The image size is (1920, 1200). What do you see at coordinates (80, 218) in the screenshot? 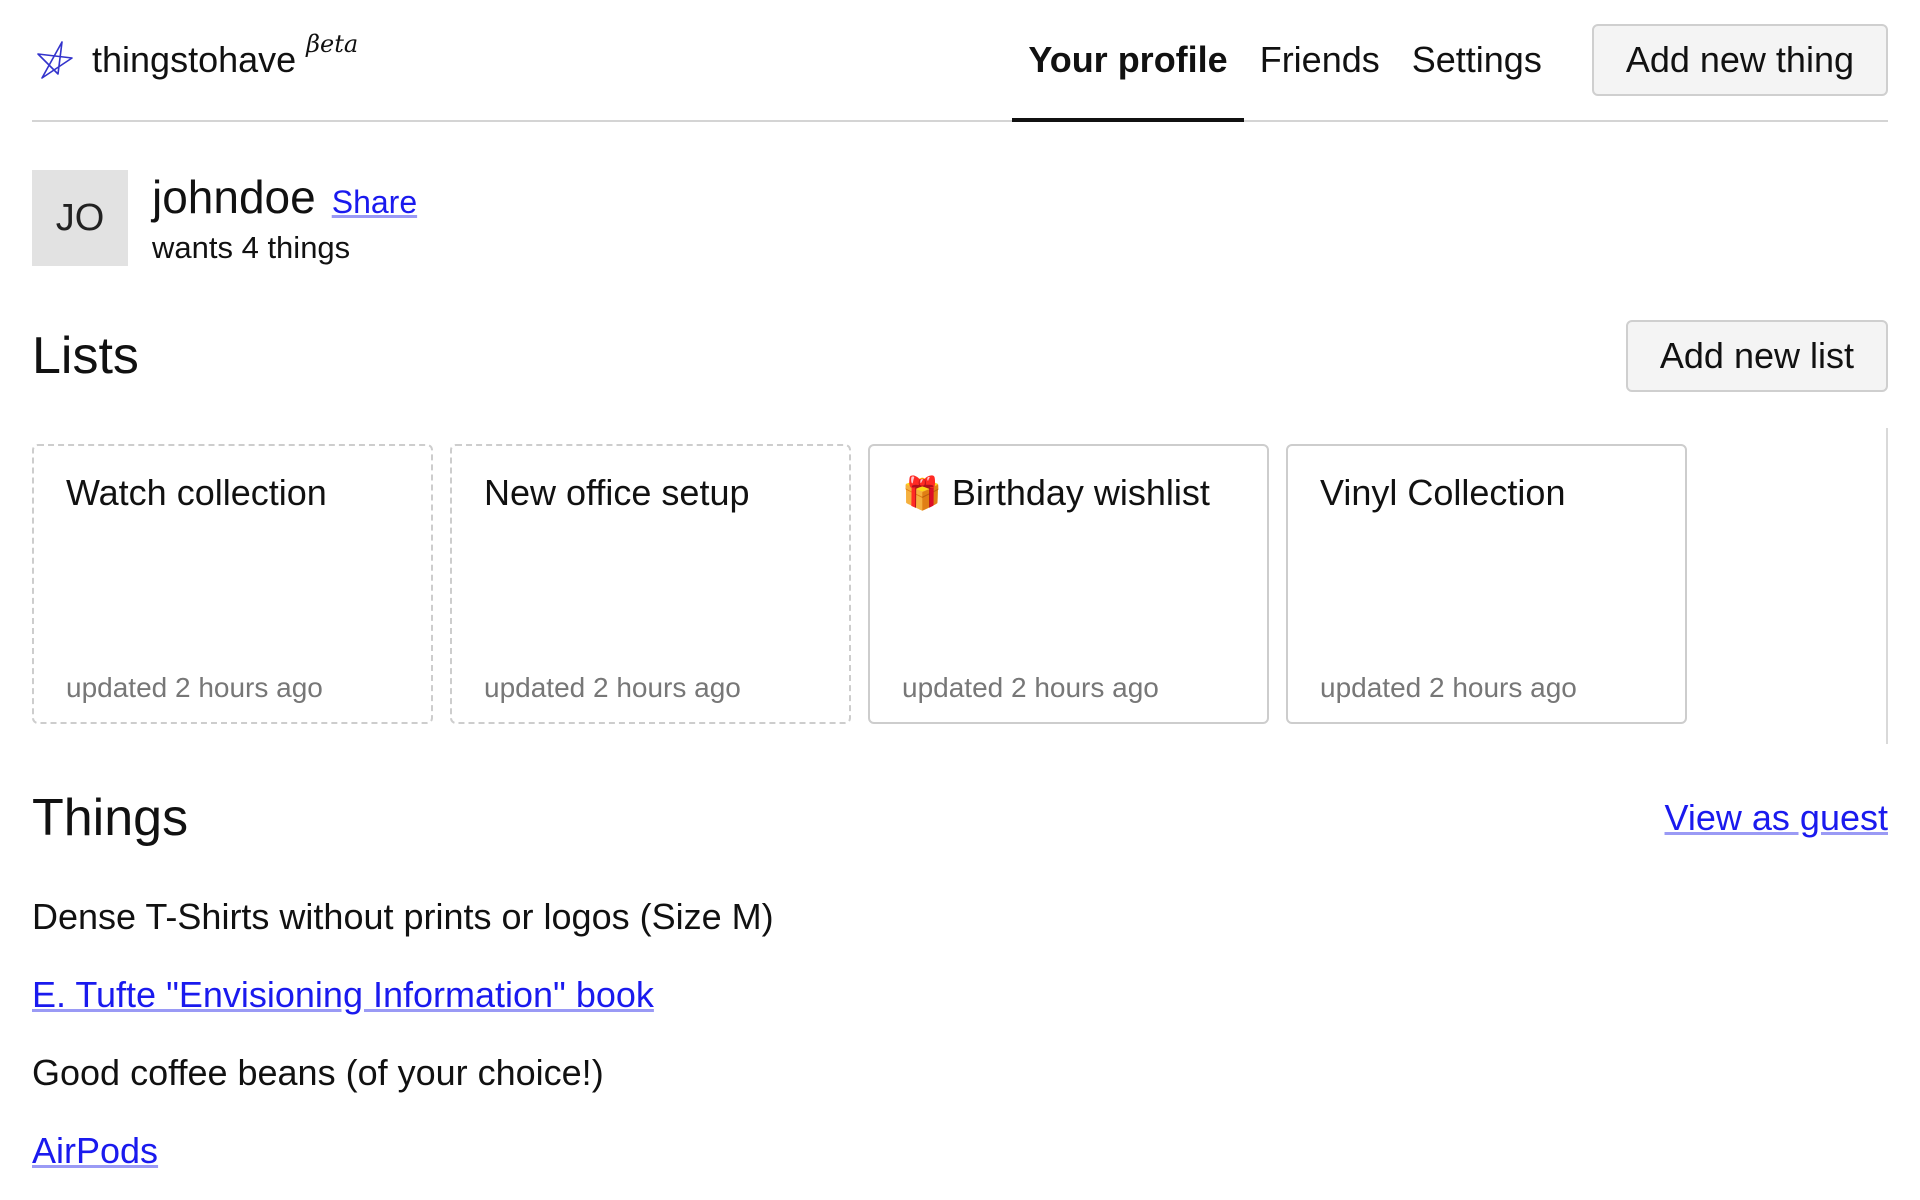
I see `avatar: JO` at bounding box center [80, 218].